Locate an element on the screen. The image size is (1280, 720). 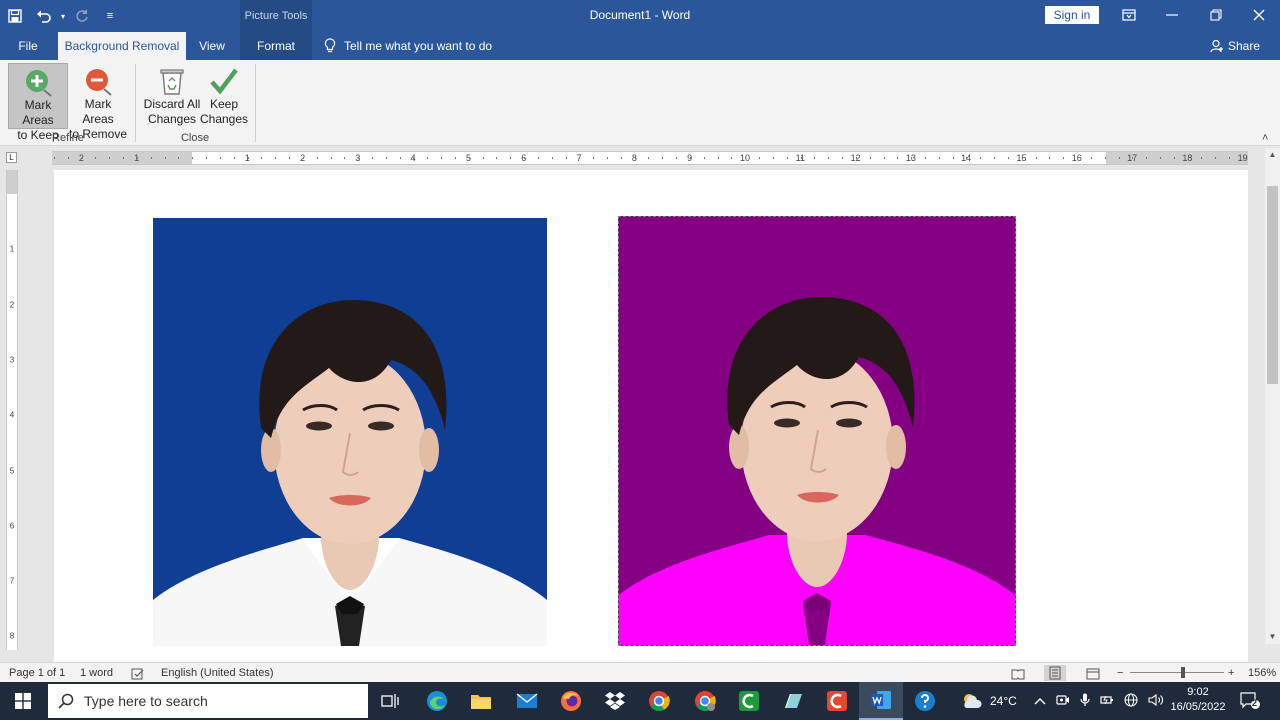
word-app-icon is located at coordinates (881, 701).